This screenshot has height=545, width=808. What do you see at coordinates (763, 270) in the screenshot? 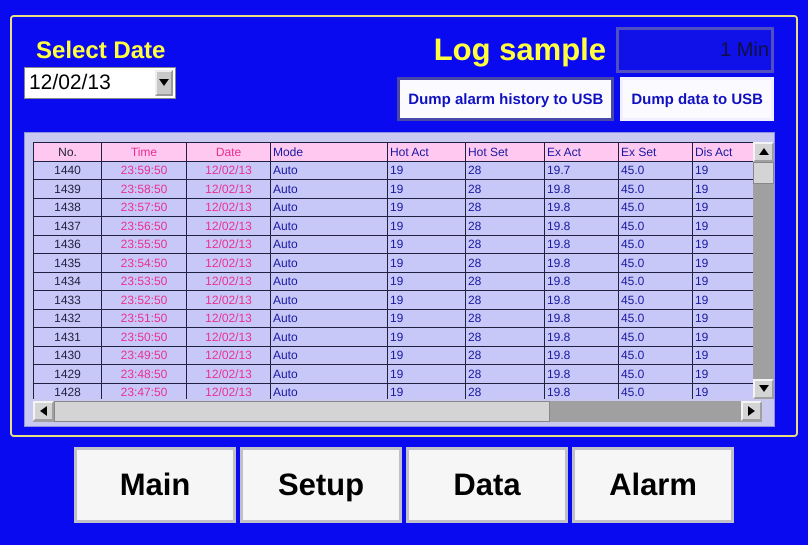
I see `vertical-scrollbar` at bounding box center [763, 270].